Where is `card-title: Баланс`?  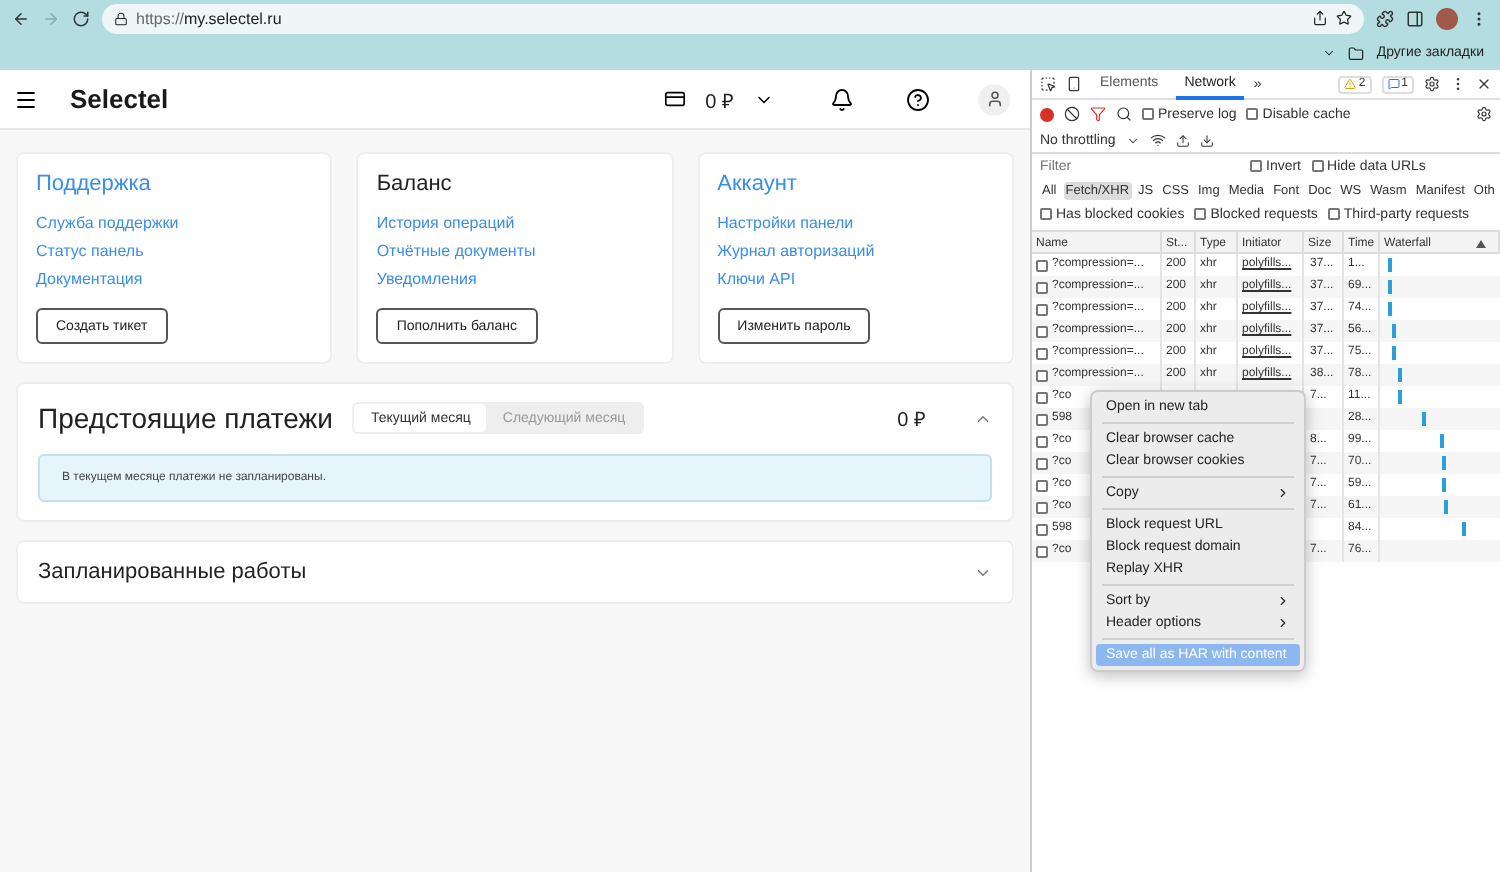
card-title: Баланс is located at coordinates (414, 184).